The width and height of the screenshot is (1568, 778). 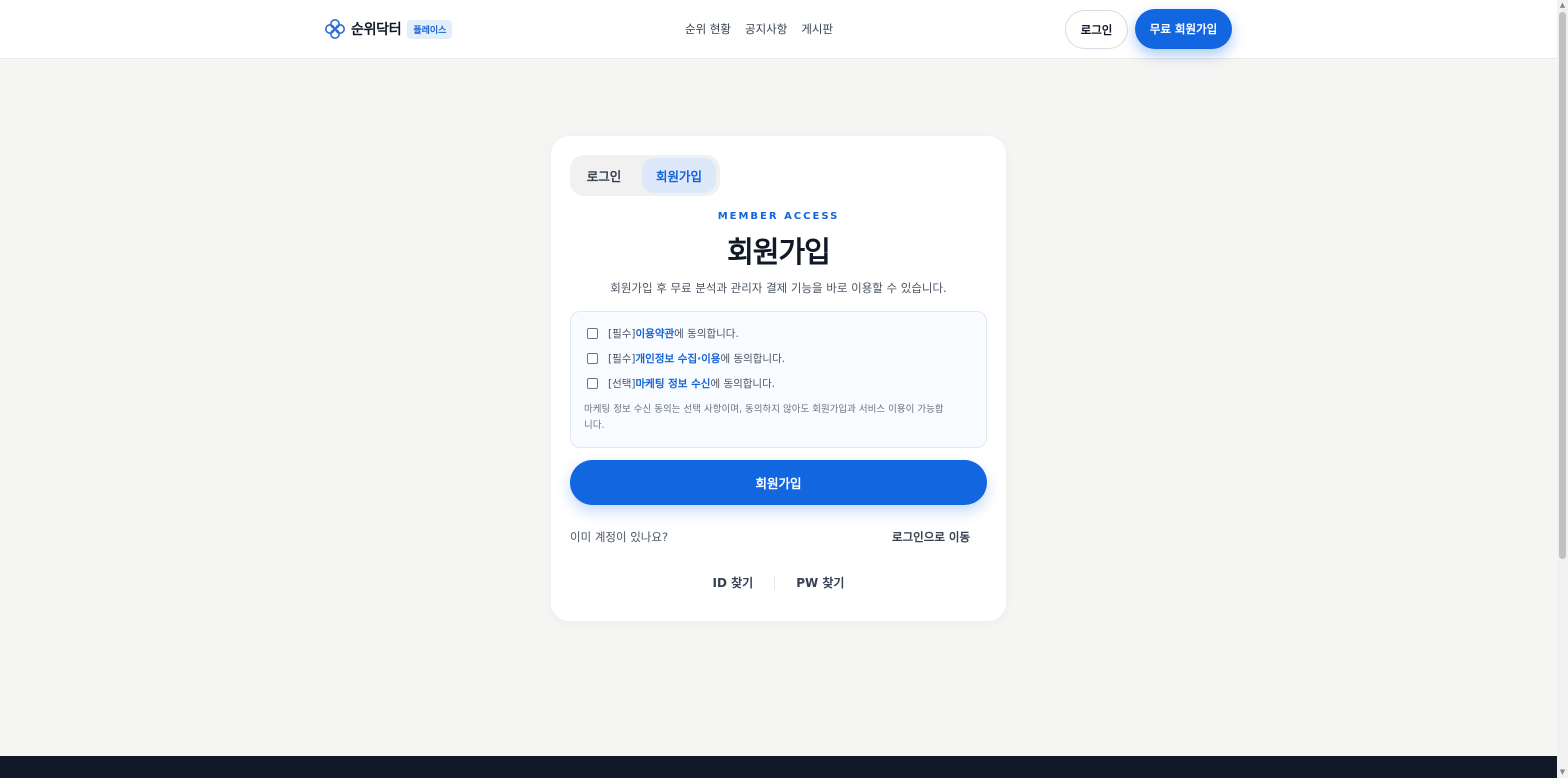 What do you see at coordinates (778, 582) in the screenshot?
I see `find-account-row: ID 찾기 PW 찾기` at bounding box center [778, 582].